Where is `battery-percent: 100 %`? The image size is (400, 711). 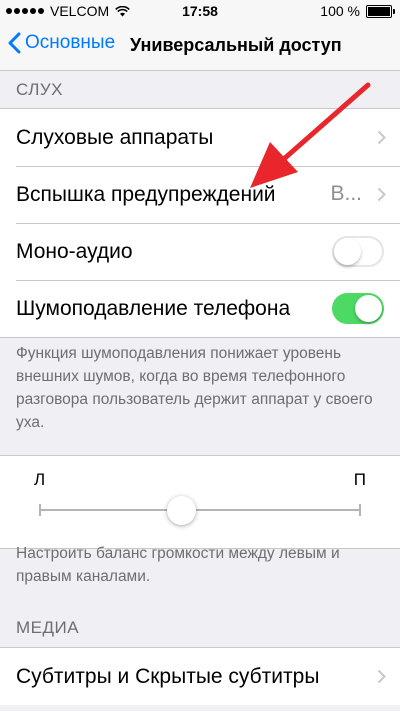
battery-percent: 100 % is located at coordinates (340, 11).